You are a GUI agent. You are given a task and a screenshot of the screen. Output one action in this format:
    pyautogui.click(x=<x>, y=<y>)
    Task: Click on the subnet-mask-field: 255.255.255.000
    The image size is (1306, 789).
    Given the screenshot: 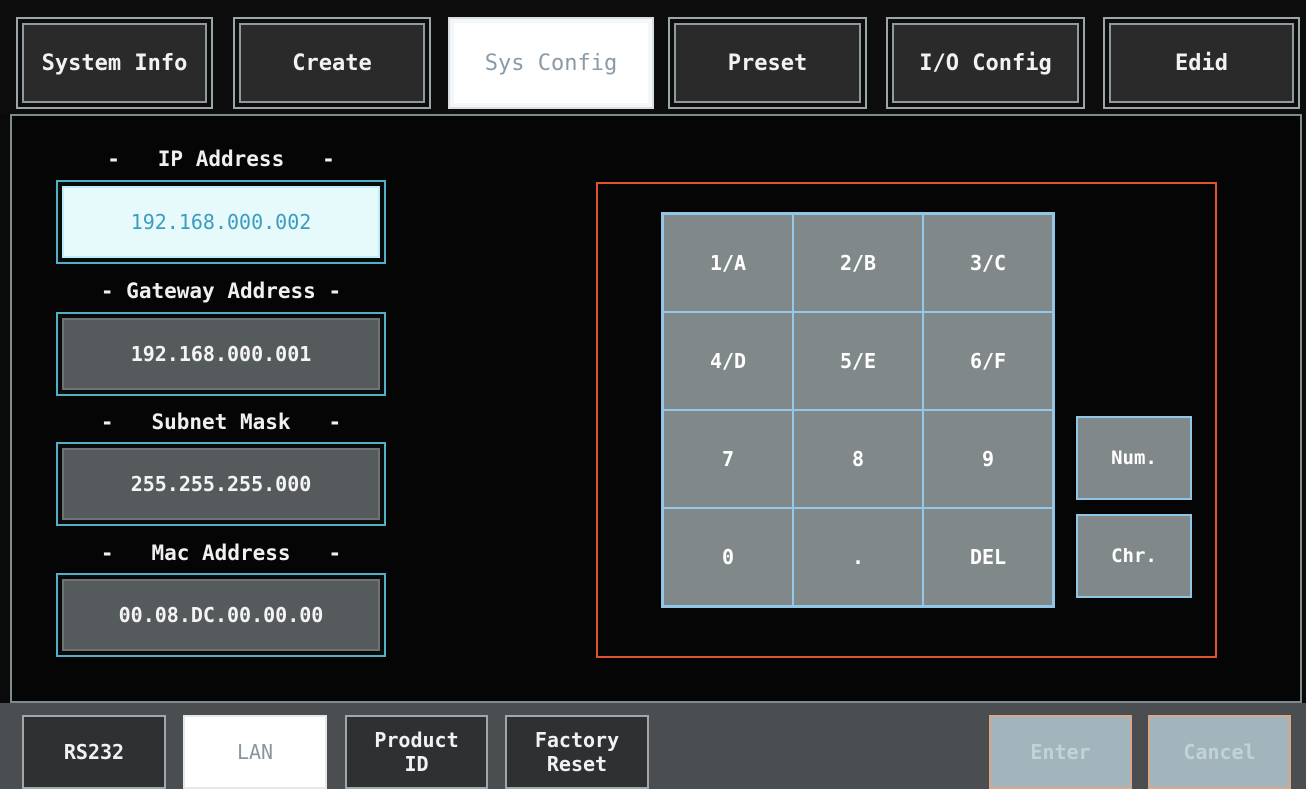 What is the action you would take?
    pyautogui.click(x=221, y=484)
    